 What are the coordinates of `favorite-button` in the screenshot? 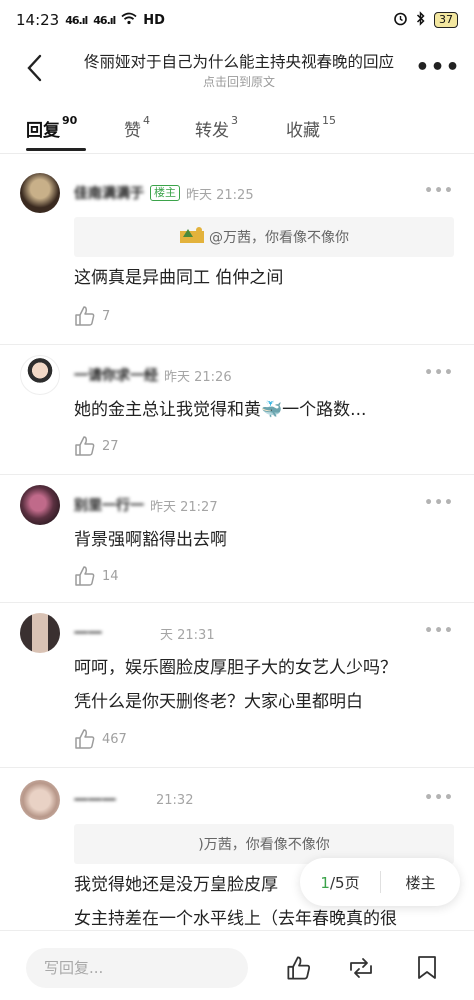 It's located at (427, 968).